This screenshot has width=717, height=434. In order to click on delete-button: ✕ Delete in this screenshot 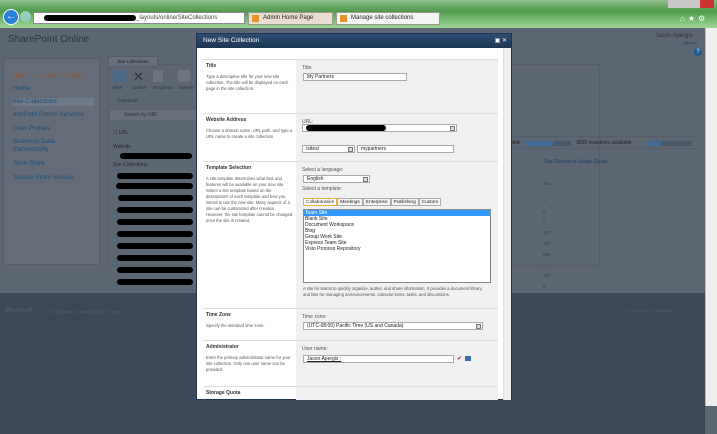, I will do `click(139, 80)`.